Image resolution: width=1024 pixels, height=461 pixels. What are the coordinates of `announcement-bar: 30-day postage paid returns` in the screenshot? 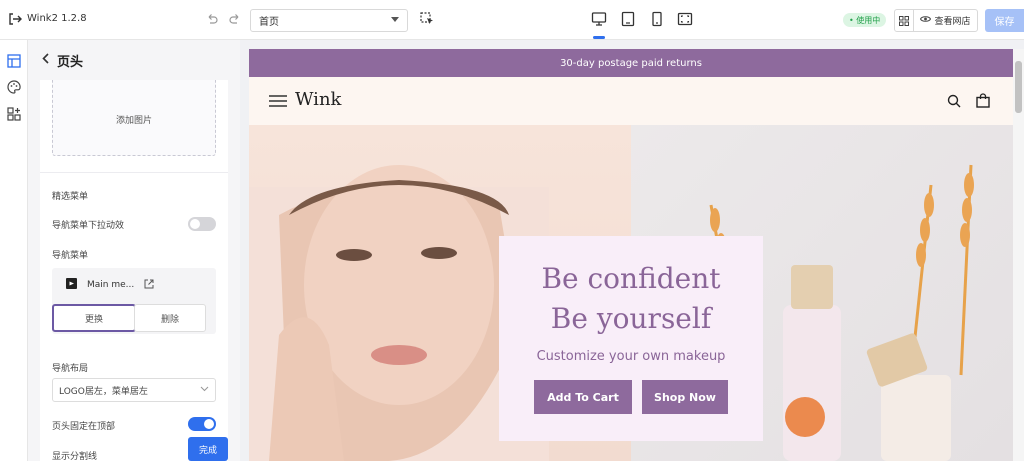 It's located at (631, 63).